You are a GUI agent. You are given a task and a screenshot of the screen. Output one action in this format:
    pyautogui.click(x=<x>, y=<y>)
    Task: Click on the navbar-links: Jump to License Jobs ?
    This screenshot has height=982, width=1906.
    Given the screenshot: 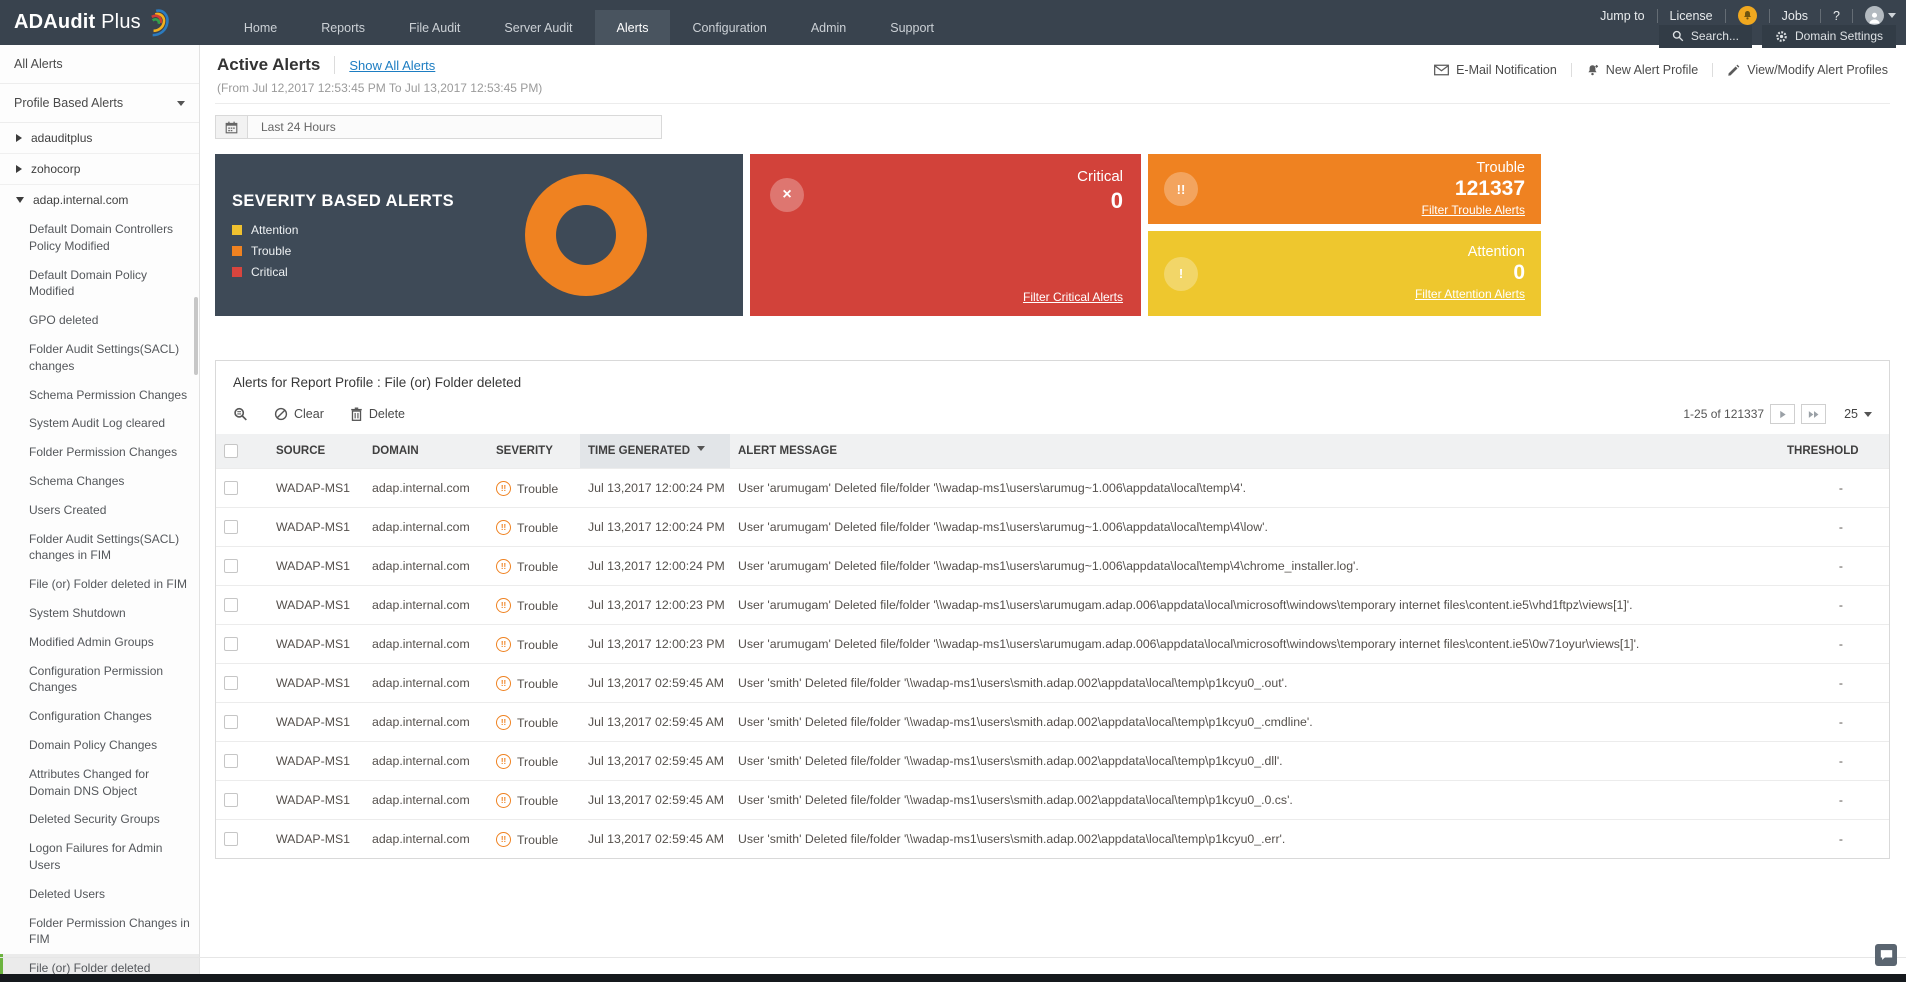 What is the action you would take?
    pyautogui.click(x=1742, y=15)
    